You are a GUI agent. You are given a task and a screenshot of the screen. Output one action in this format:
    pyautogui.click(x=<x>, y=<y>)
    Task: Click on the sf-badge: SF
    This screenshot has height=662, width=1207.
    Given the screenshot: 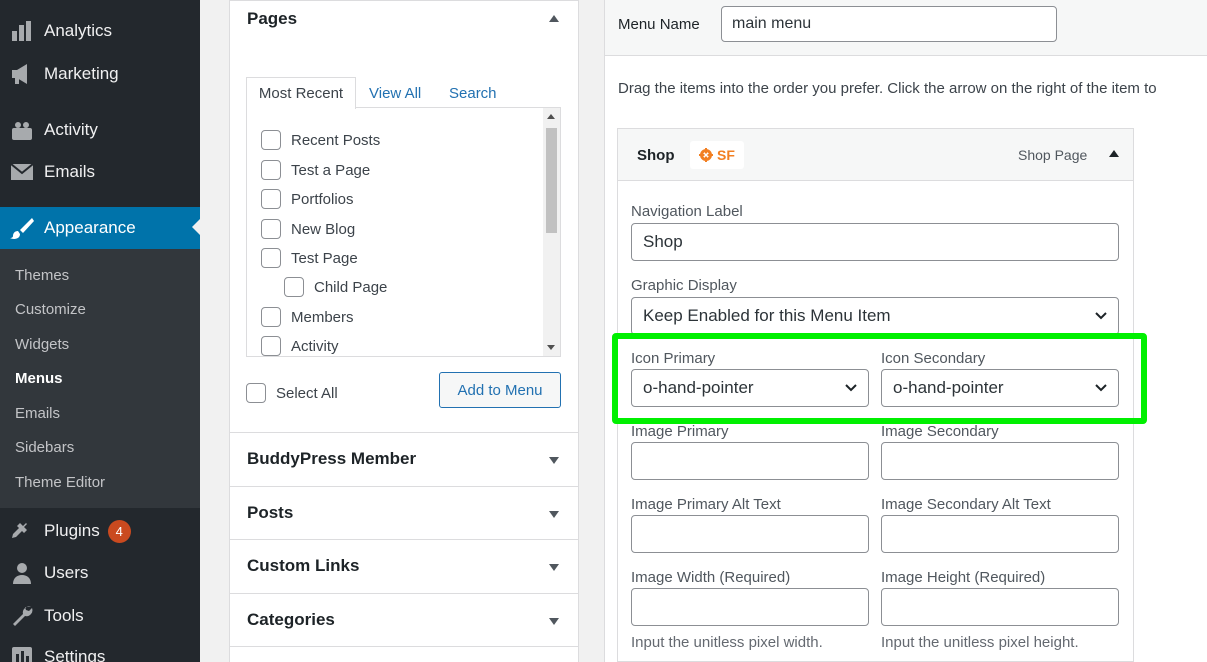 What is the action you would take?
    pyautogui.click(x=717, y=155)
    